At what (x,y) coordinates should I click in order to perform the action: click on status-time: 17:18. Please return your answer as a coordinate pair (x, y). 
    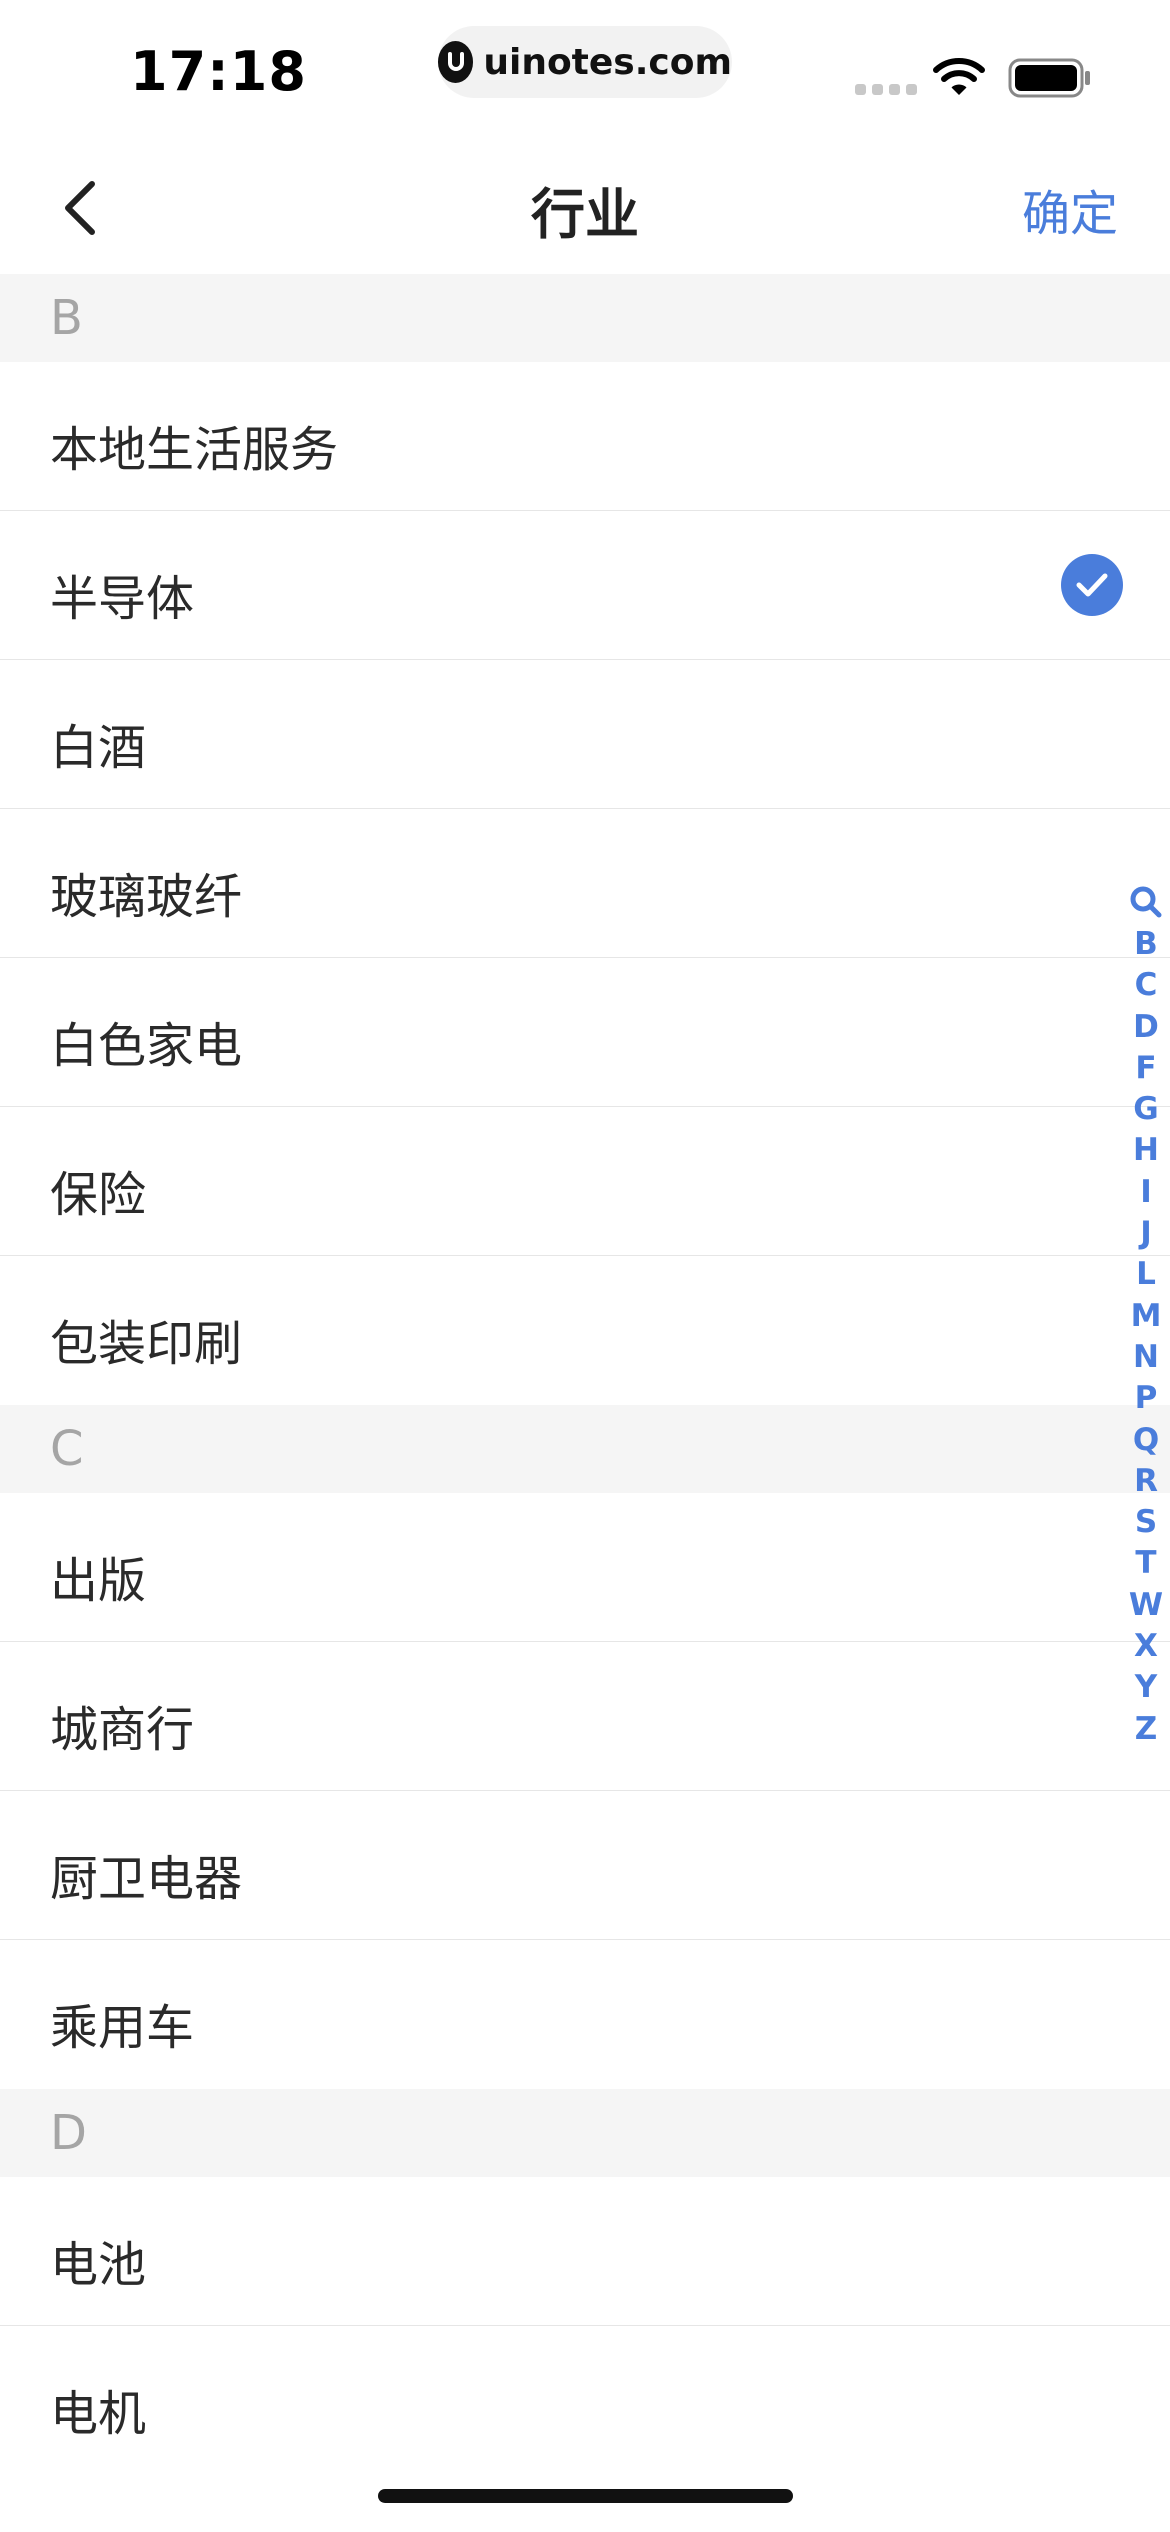
    Looking at the image, I should click on (218, 71).